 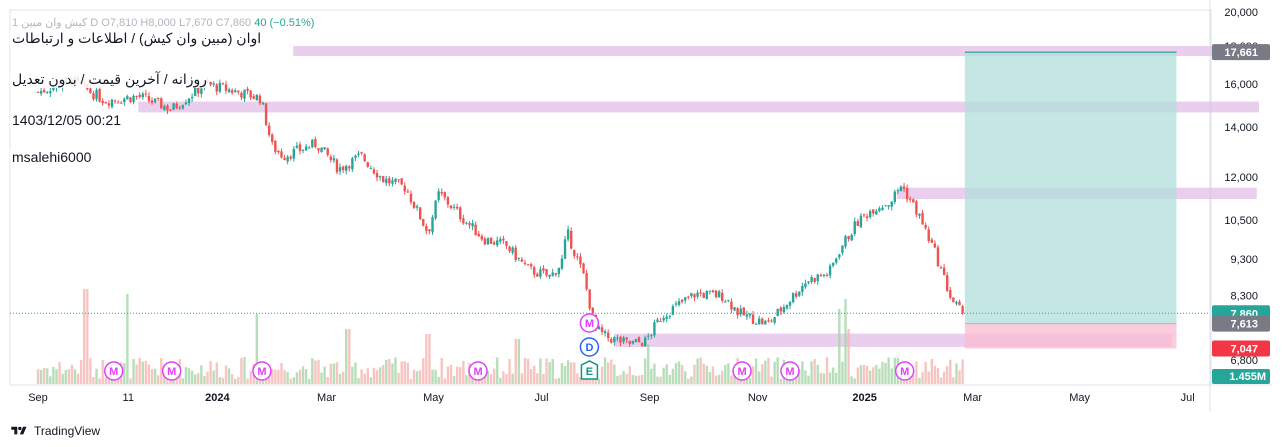 What do you see at coordinates (1244, 361) in the screenshot?
I see `price-tick-label: 6,800` at bounding box center [1244, 361].